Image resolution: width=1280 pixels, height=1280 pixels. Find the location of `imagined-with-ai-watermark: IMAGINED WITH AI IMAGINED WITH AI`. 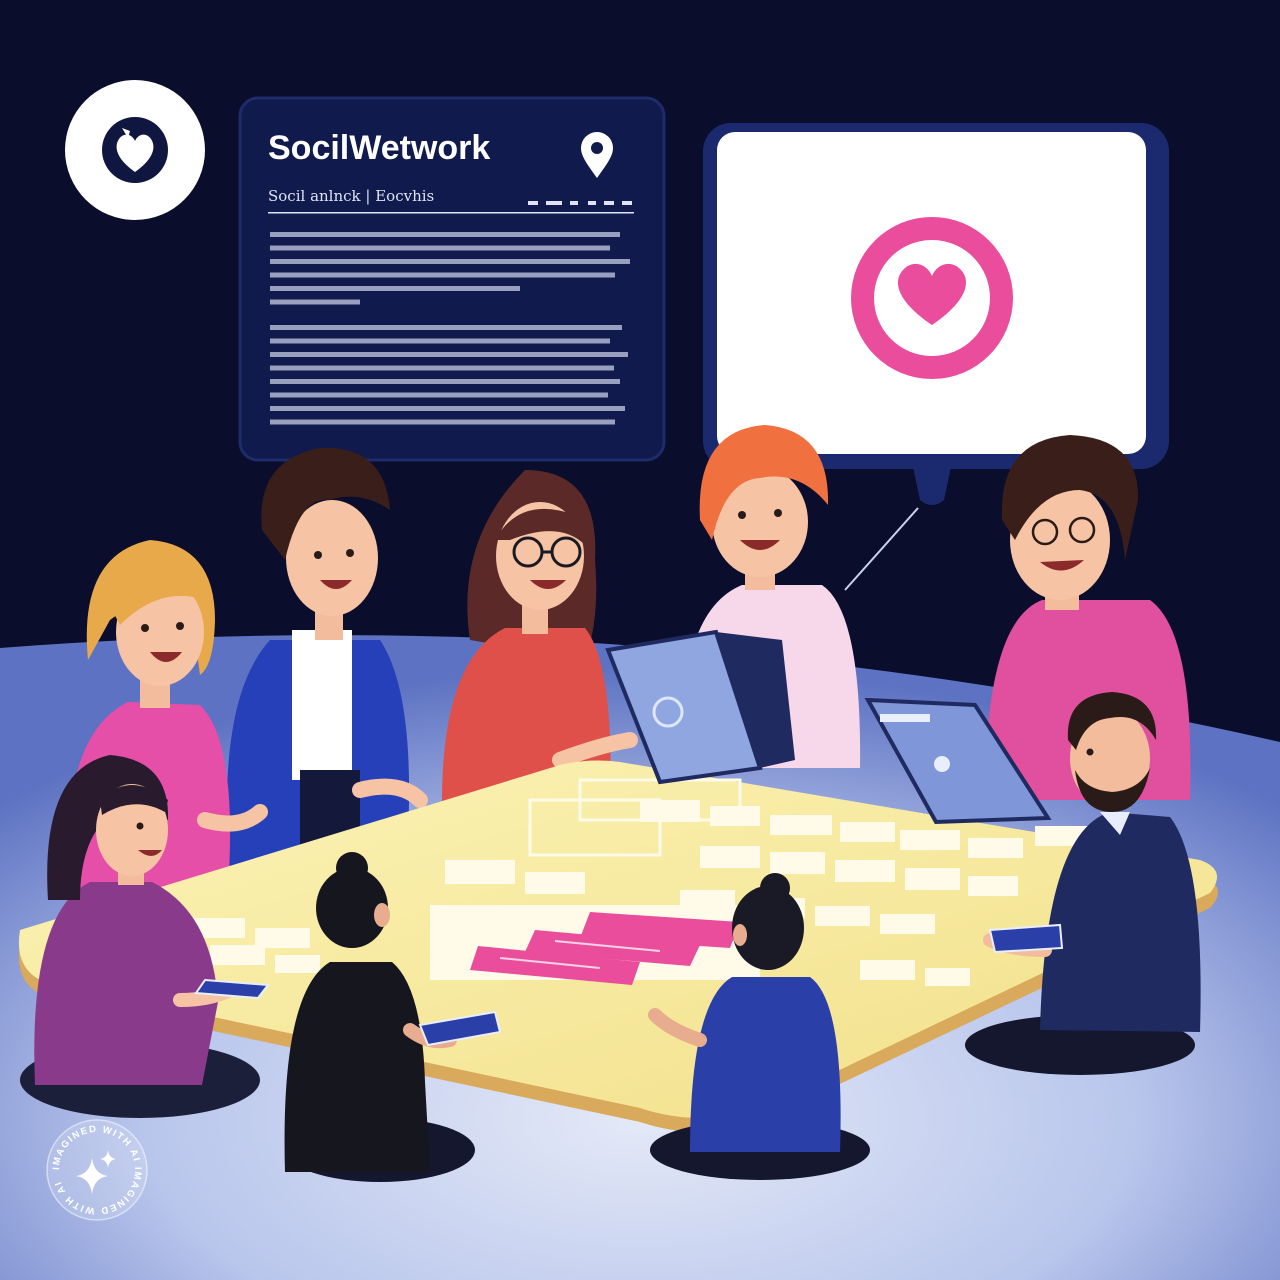

imagined-with-ai-watermark: IMAGINED WITH AI IMAGINED WITH AI is located at coordinates (97, 1170).